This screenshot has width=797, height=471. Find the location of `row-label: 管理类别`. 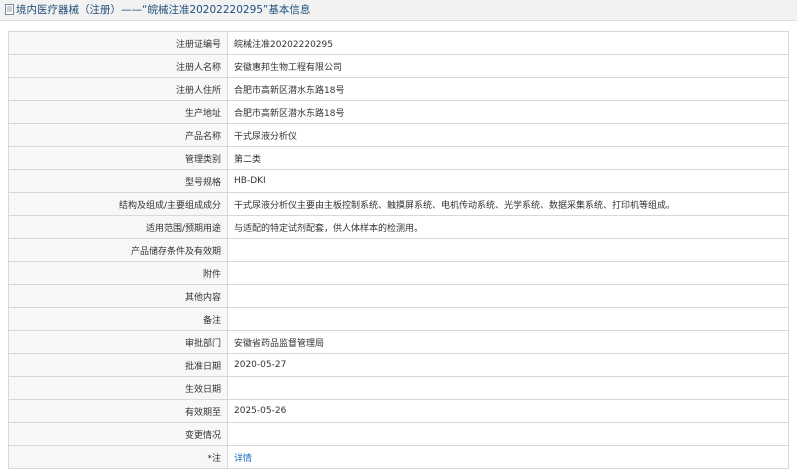

row-label: 管理类别 is located at coordinates (118, 158).